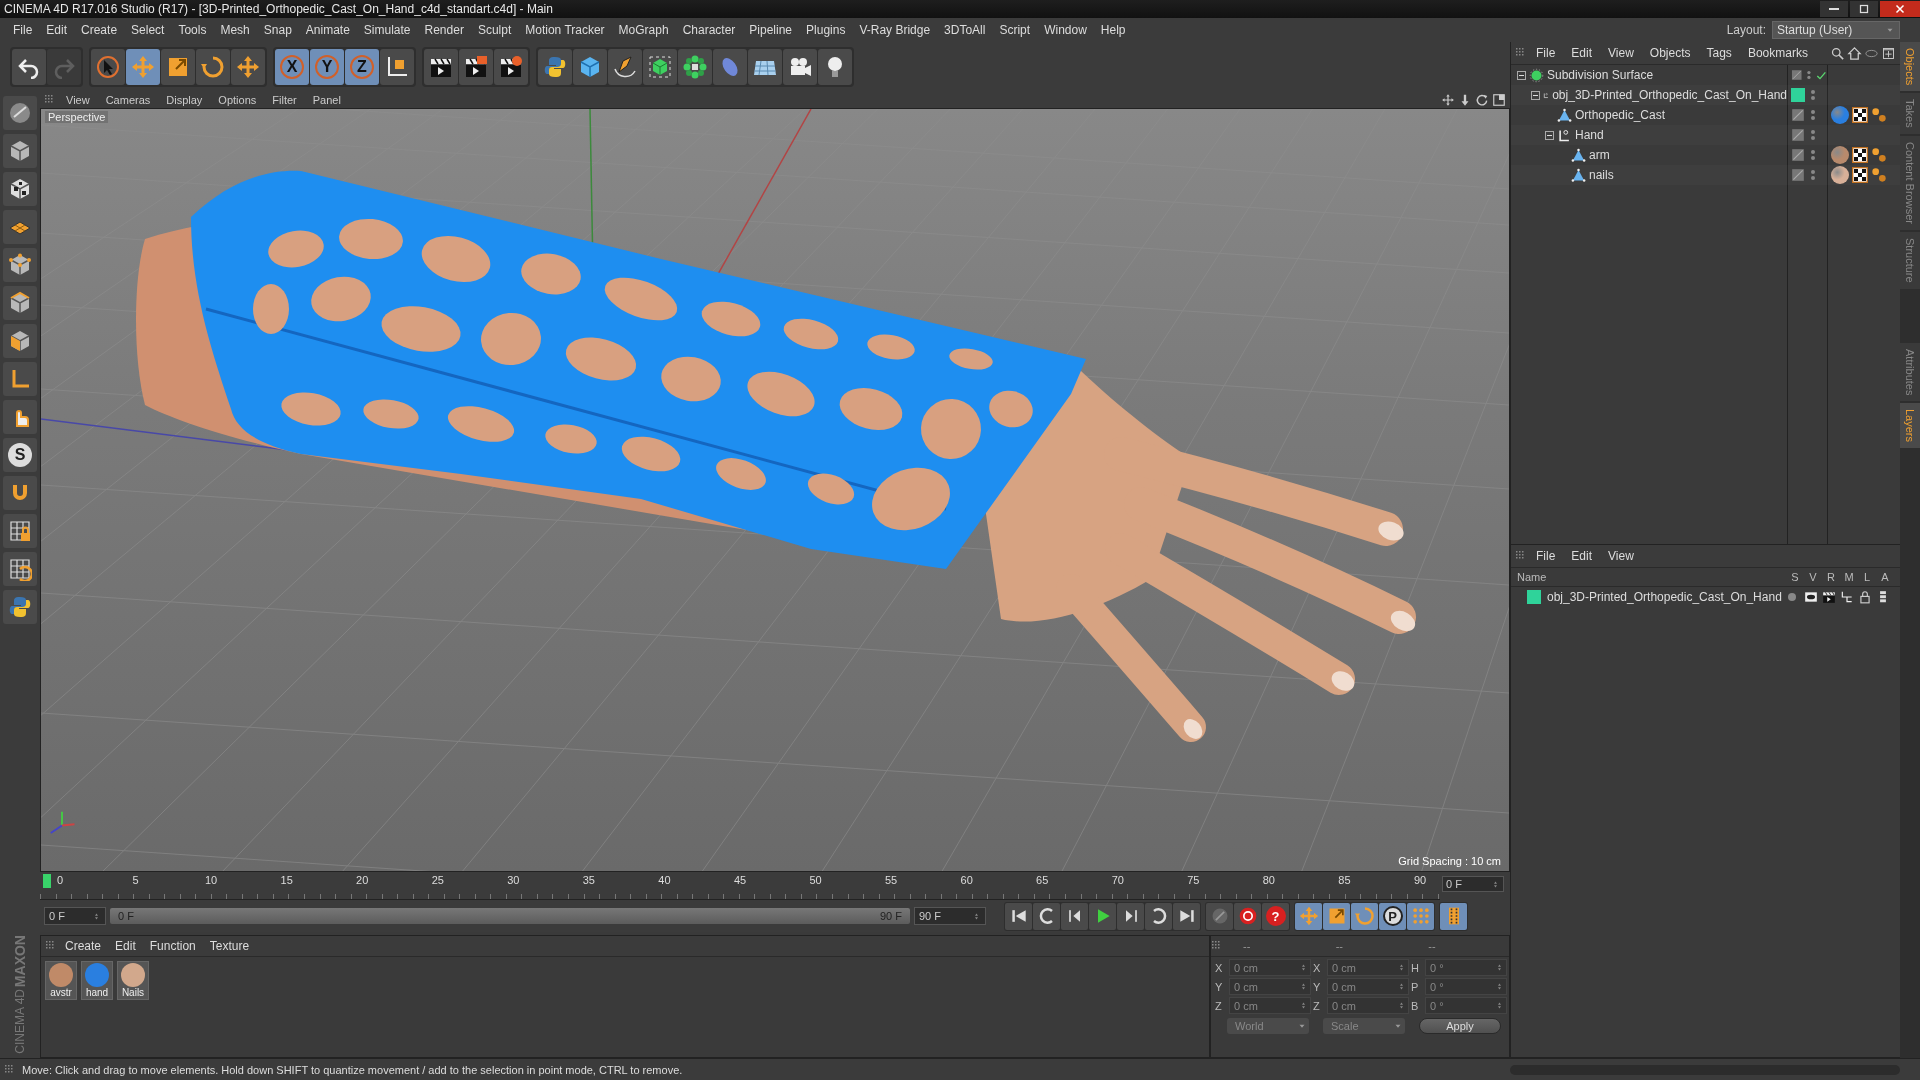  Describe the element at coordinates (1015, 30) in the screenshot. I see `menu-item: Script` at that location.